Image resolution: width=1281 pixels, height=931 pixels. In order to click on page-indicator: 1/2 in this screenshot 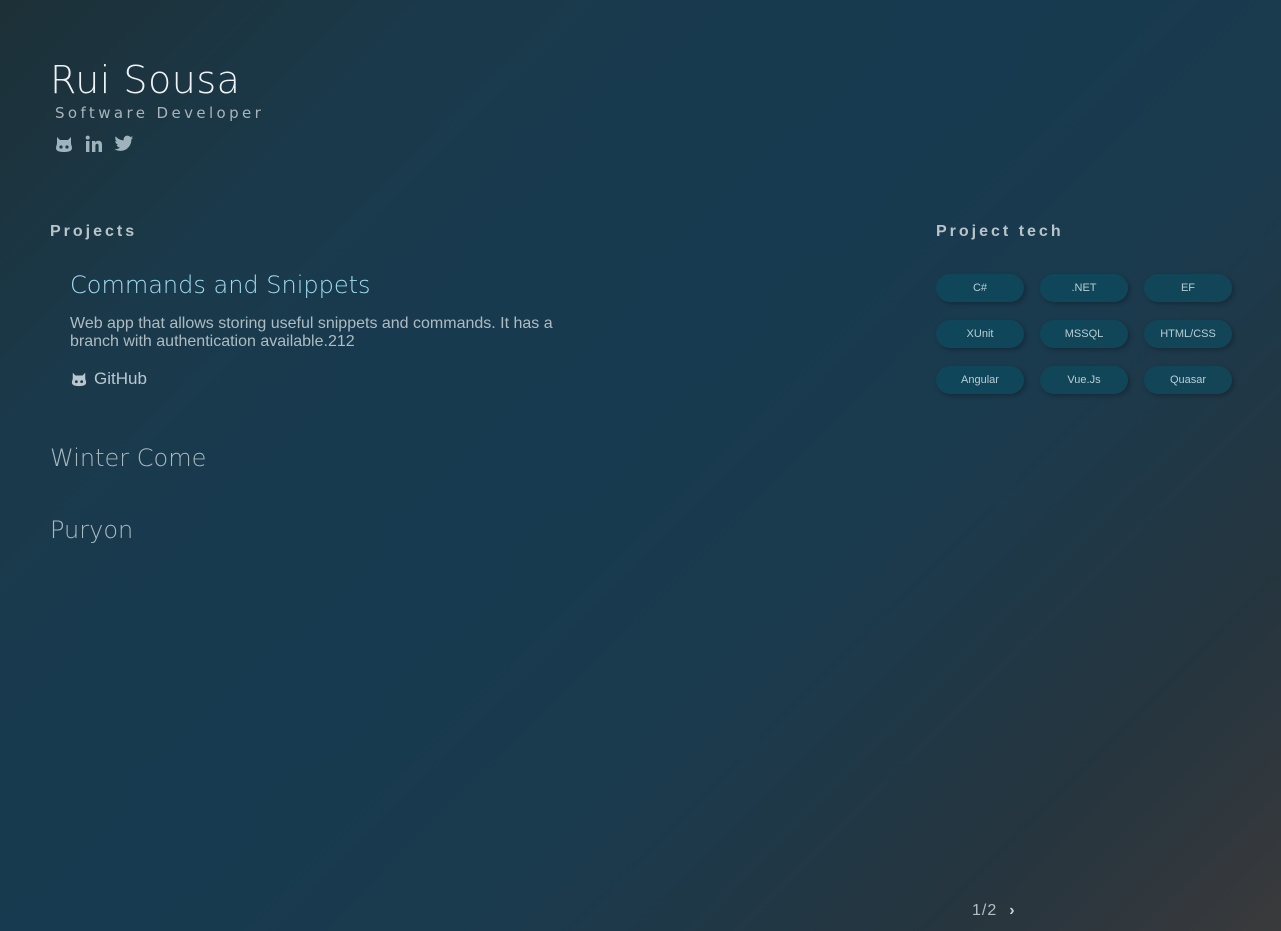, I will do `click(985, 910)`.